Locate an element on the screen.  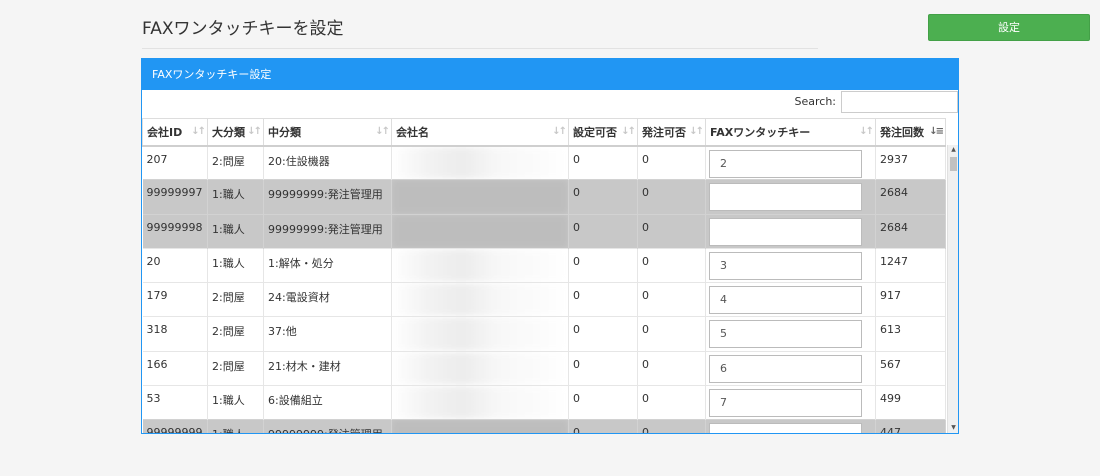
column-header: 会社名 ↓↑ is located at coordinates (480, 132).